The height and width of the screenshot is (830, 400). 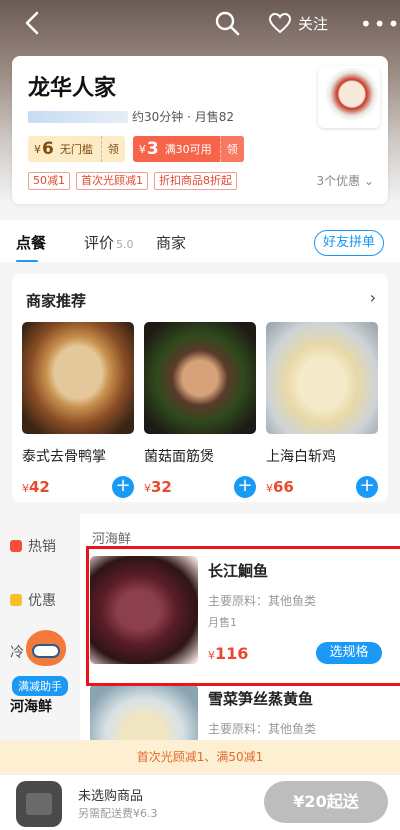 I want to click on coupon-desc: 满30可用, so click(x=188, y=149).